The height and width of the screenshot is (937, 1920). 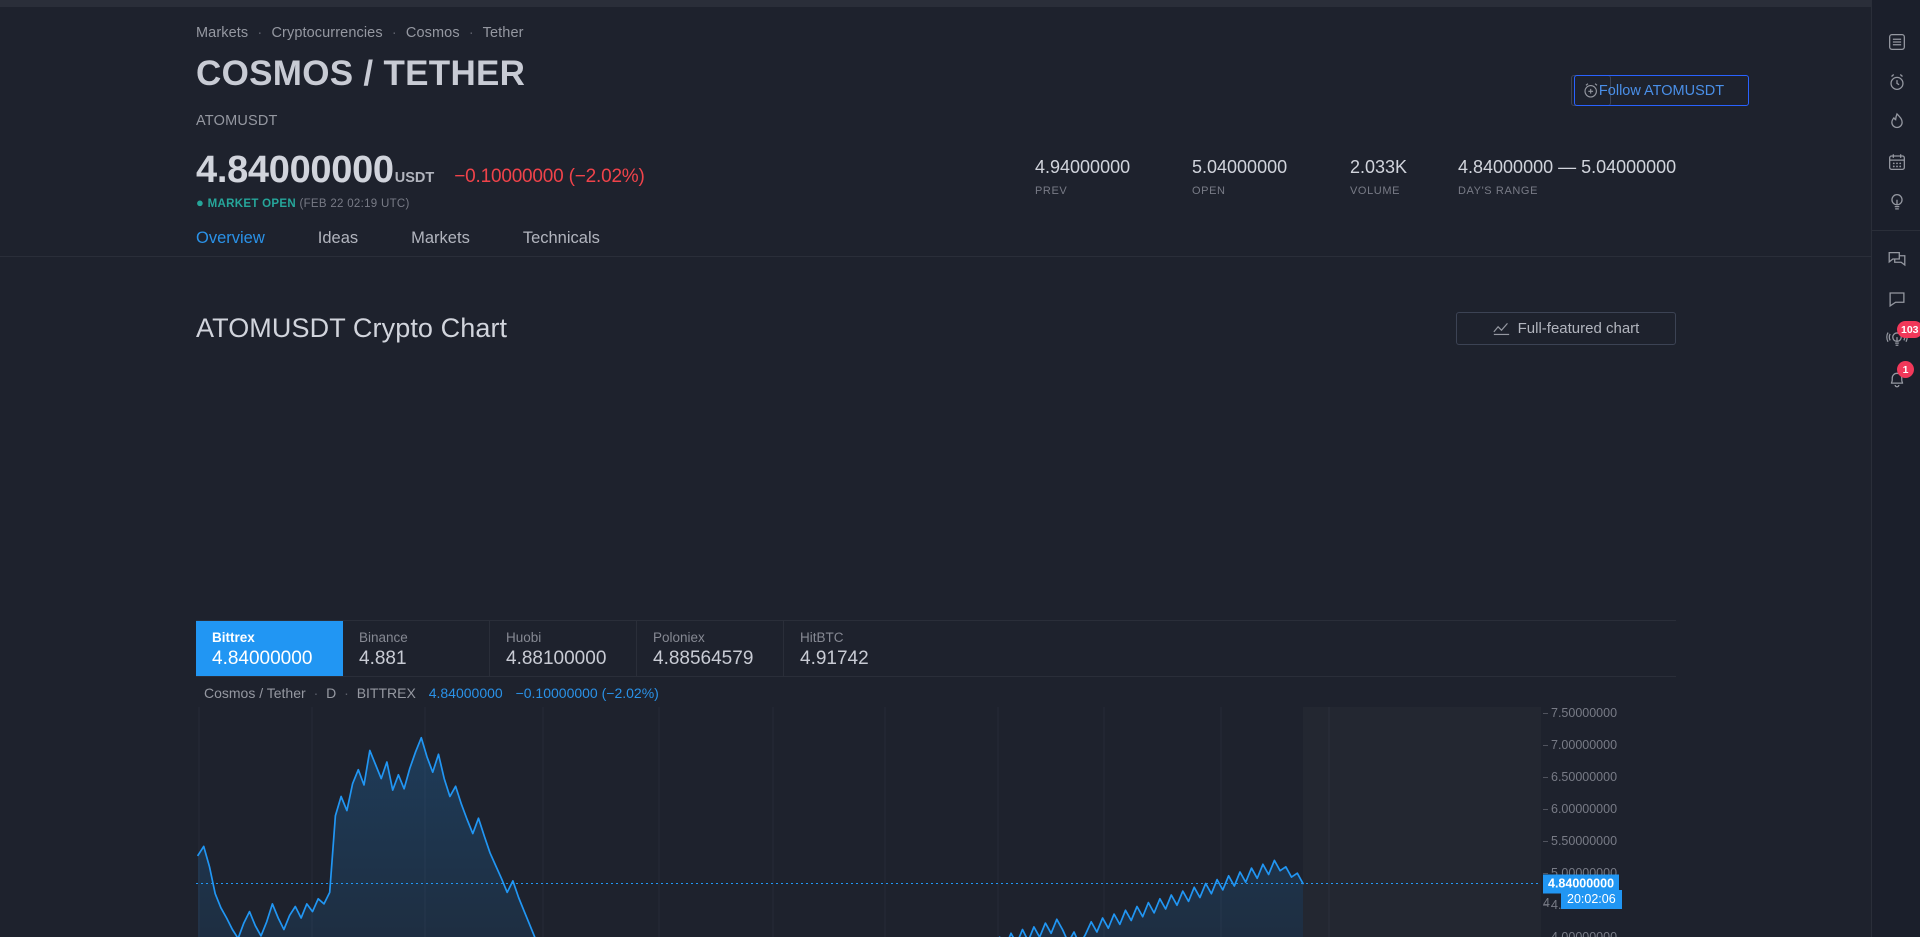 I want to click on stat-label: OPEN, so click(x=1209, y=191).